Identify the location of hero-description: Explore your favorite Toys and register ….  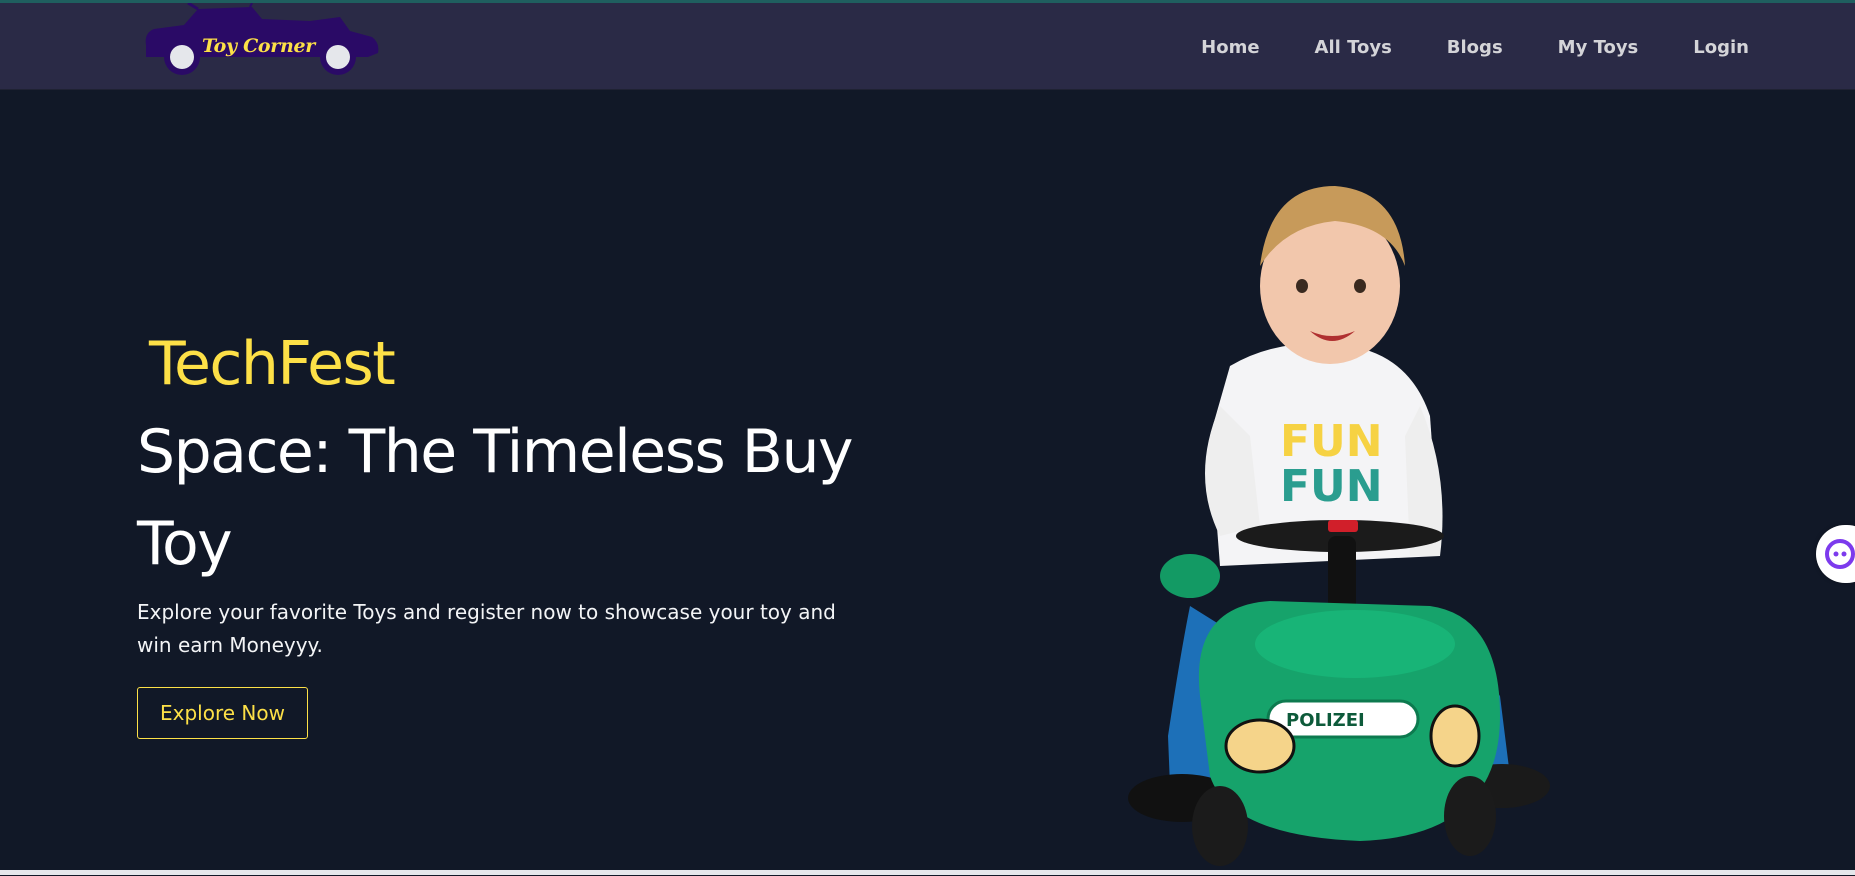
(486, 628).